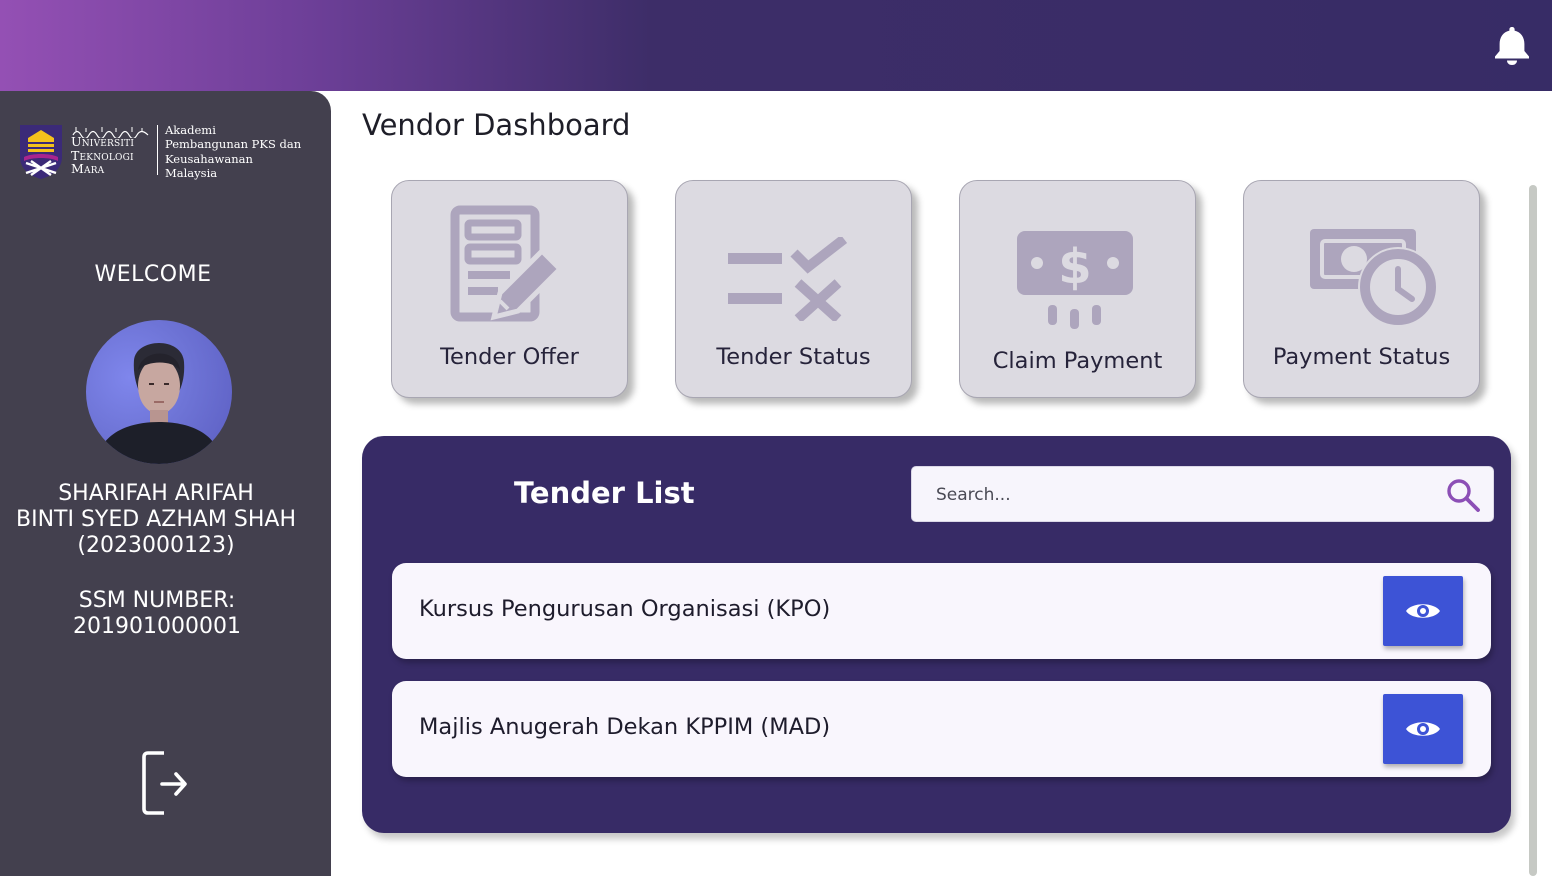  Describe the element at coordinates (1374, 278) in the screenshot. I see `money-clock-icon` at that location.